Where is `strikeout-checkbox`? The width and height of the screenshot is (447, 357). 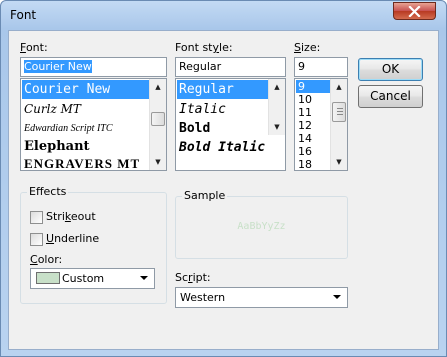
strikeout-checkbox is located at coordinates (36, 217).